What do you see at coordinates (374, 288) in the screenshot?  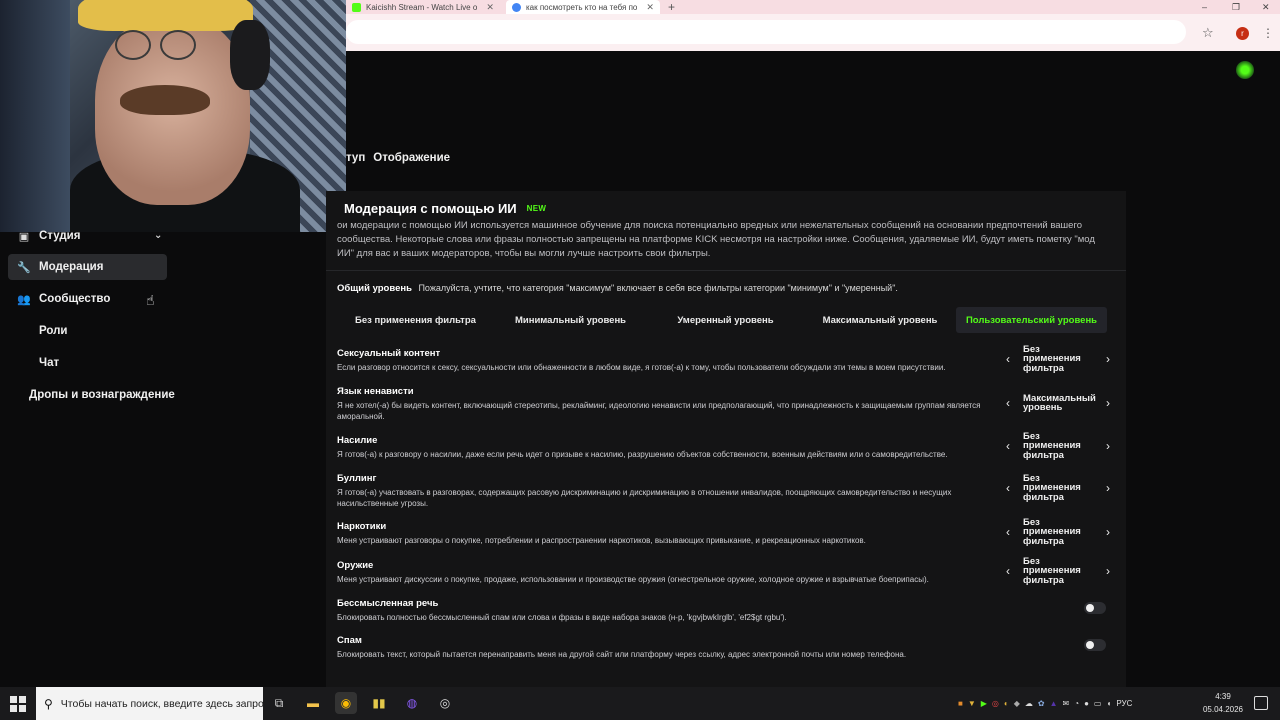 I see `general-level-label: Общий уровень` at bounding box center [374, 288].